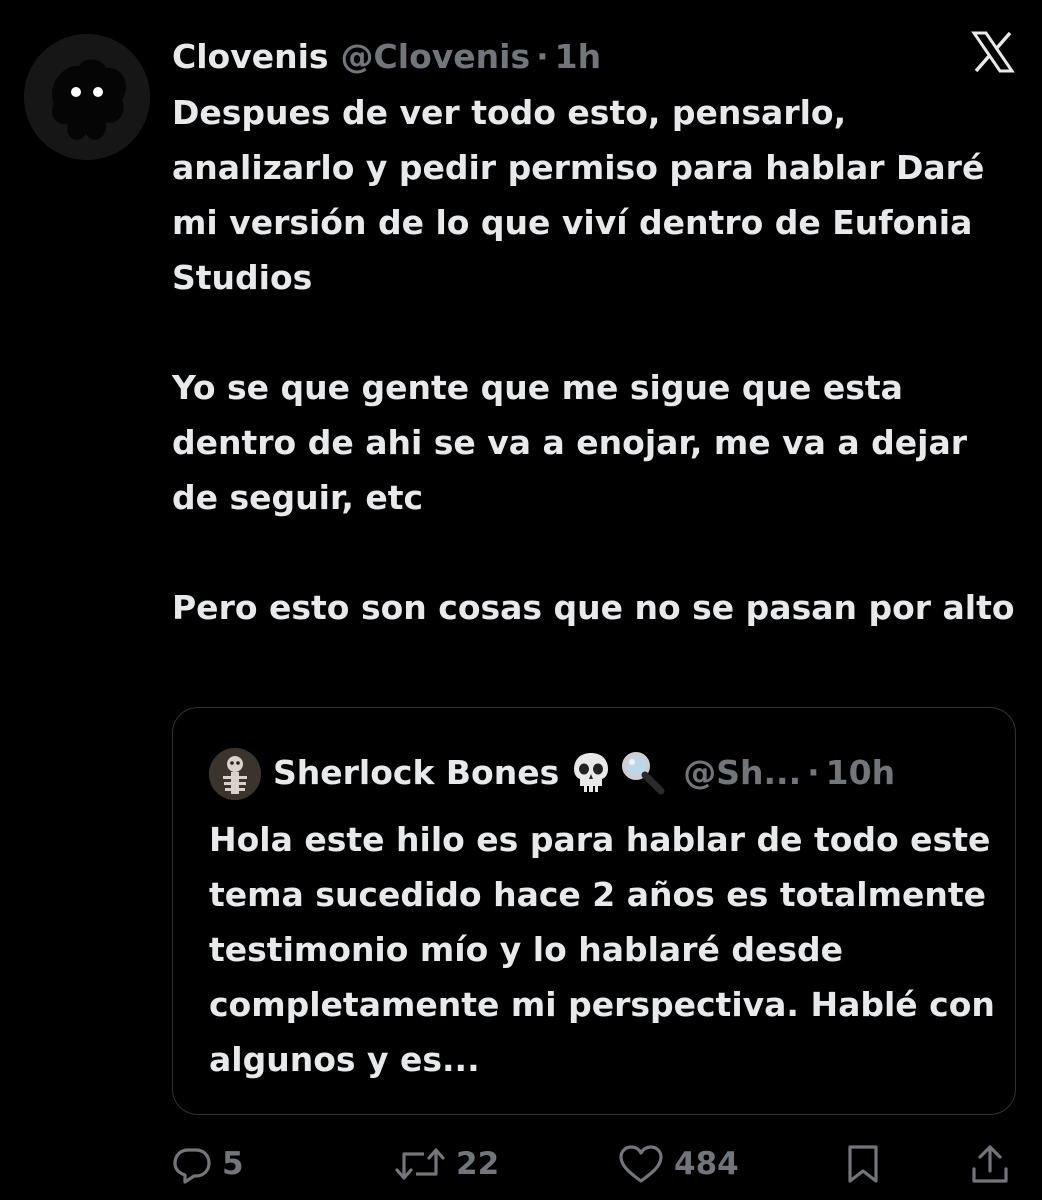  I want to click on repost-count: 22, so click(478, 1164).